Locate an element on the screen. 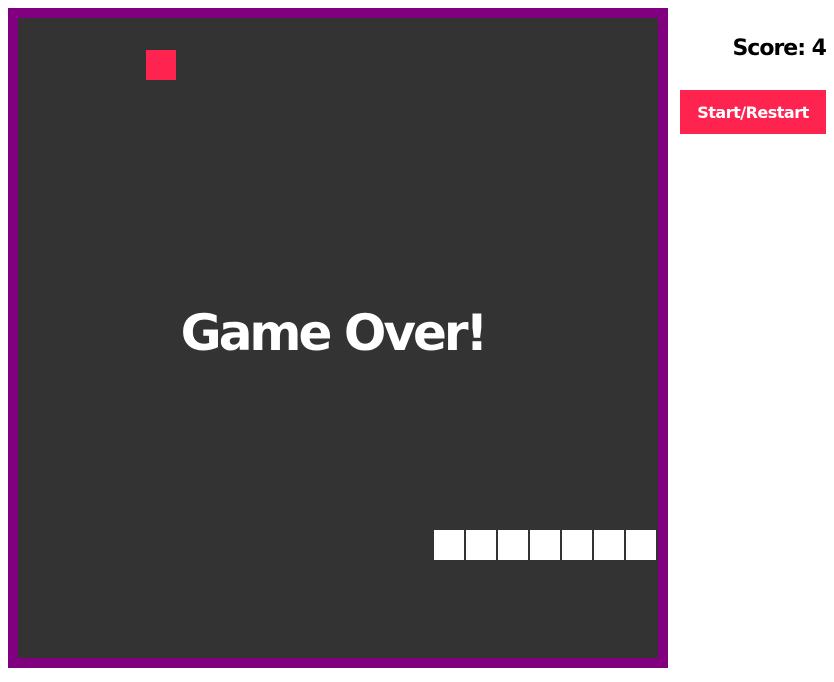 The width and height of the screenshot is (834, 682). score-display: Score: 4 is located at coordinates (779, 48).